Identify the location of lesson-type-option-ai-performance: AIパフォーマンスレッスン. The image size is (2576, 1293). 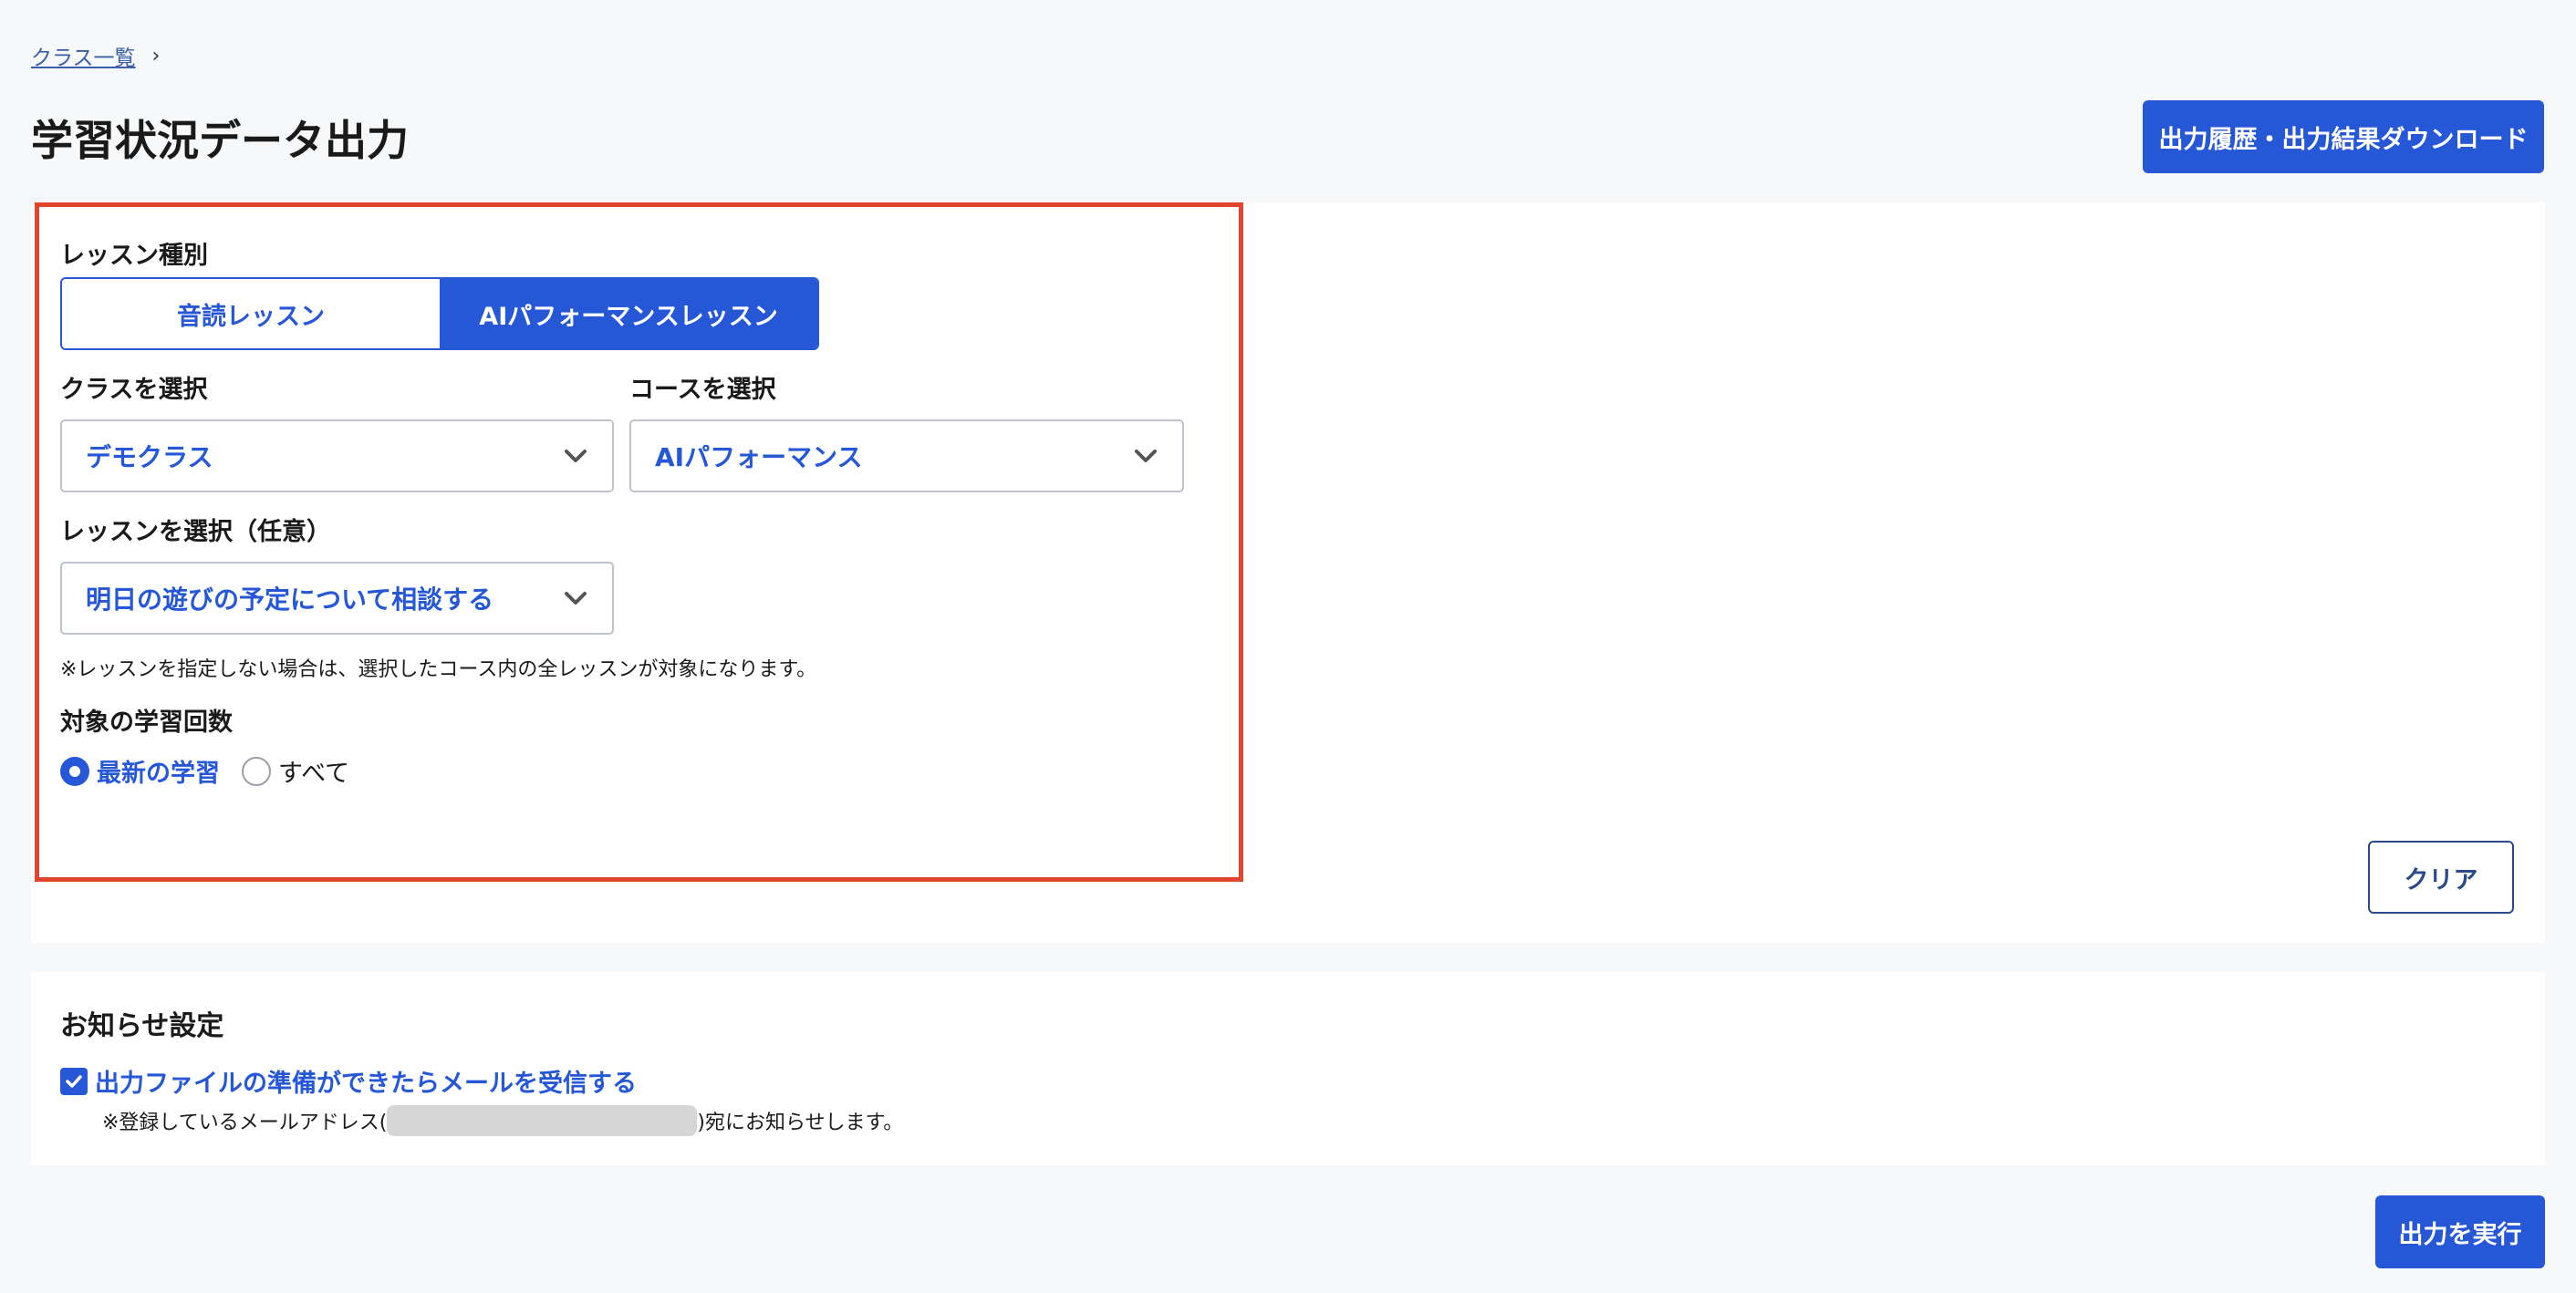
(628, 313).